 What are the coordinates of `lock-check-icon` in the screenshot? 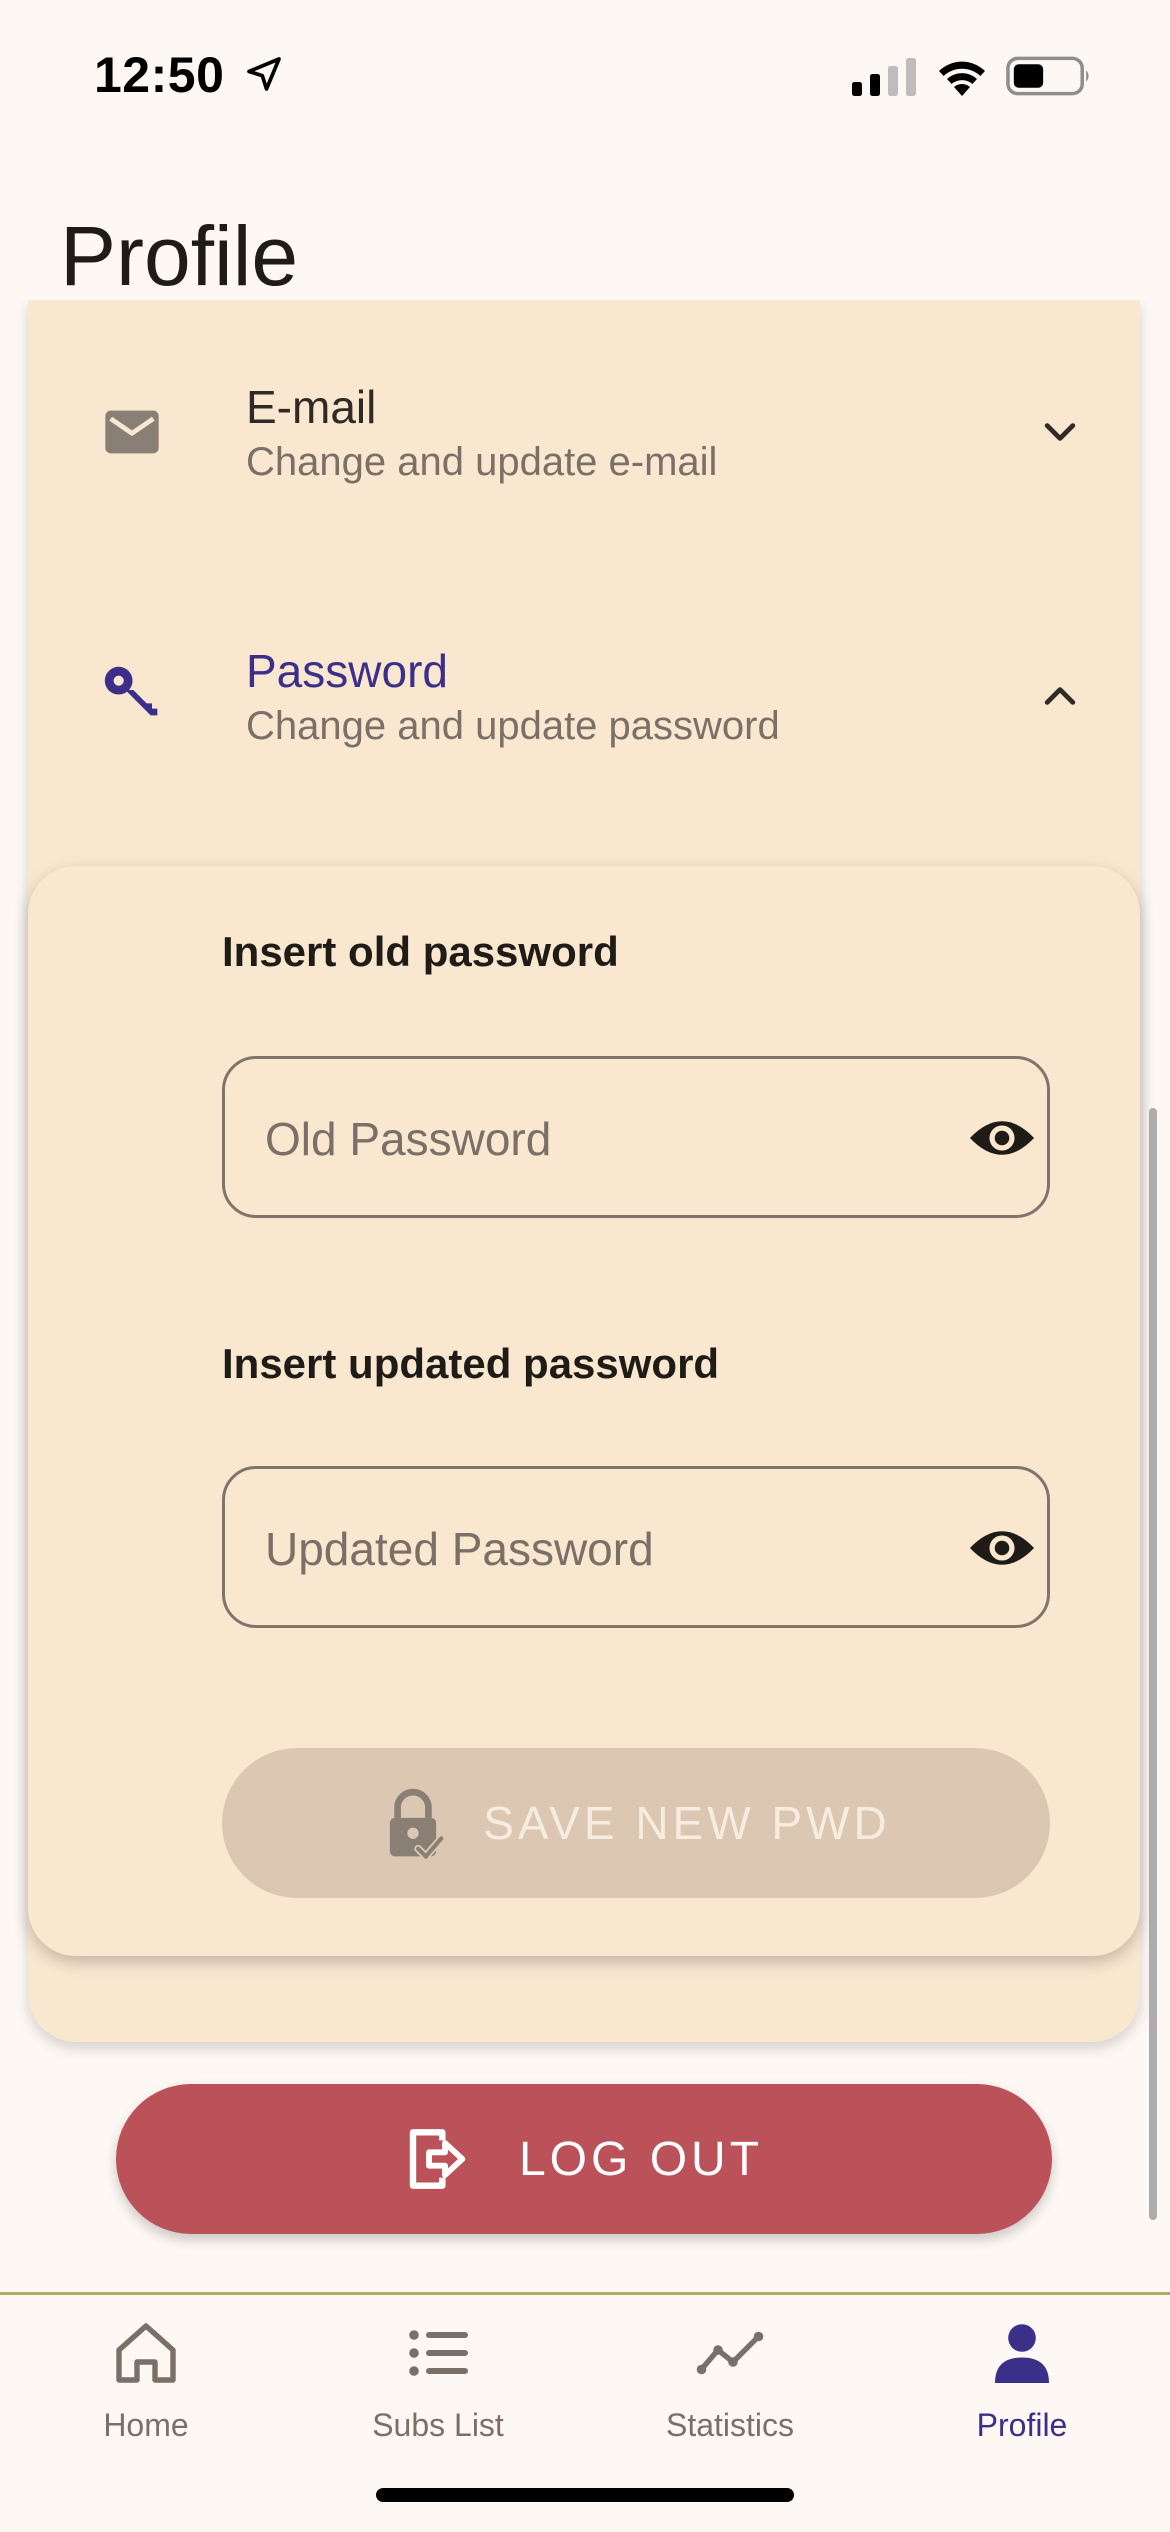 It's located at (418, 1823).